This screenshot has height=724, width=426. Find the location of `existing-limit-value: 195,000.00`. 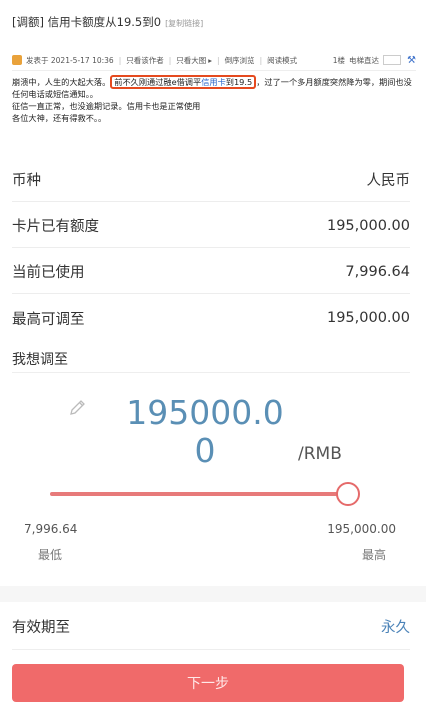

existing-limit-value: 195,000.00 is located at coordinates (368, 225).